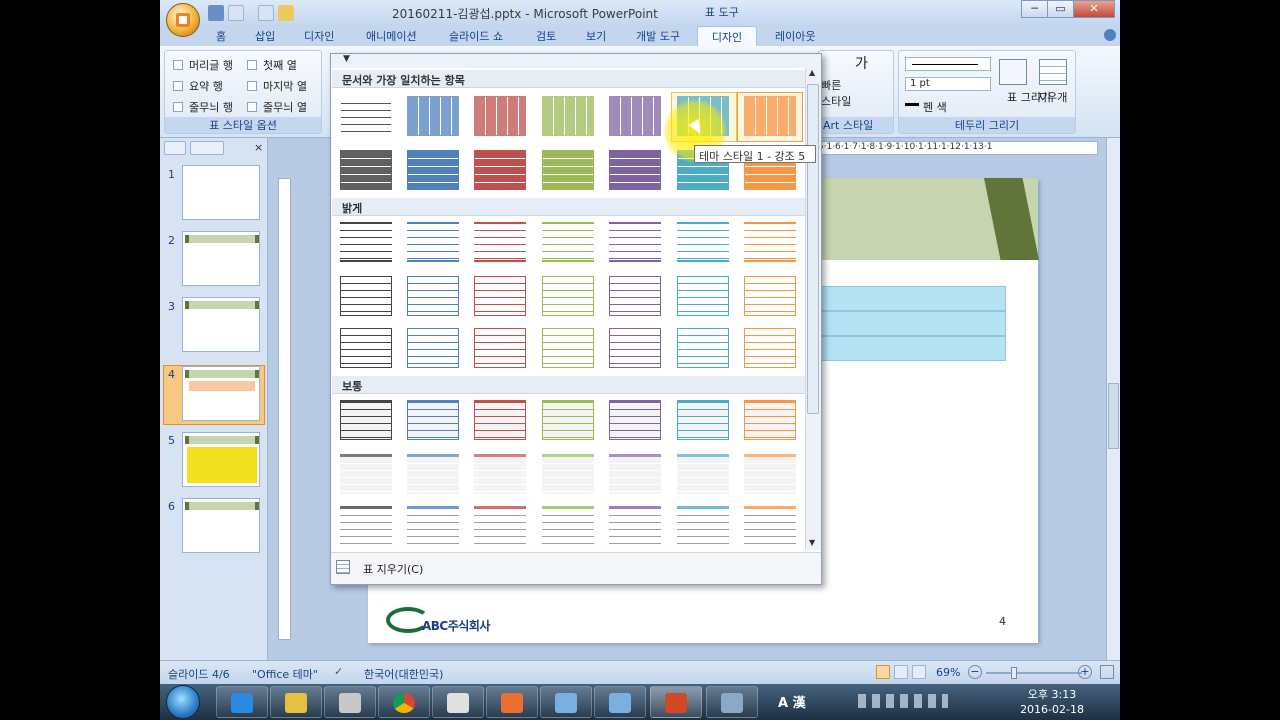 The height and width of the screenshot is (720, 1280). Describe the element at coordinates (296, 702) in the screenshot. I see `taskbar-explorer` at that location.